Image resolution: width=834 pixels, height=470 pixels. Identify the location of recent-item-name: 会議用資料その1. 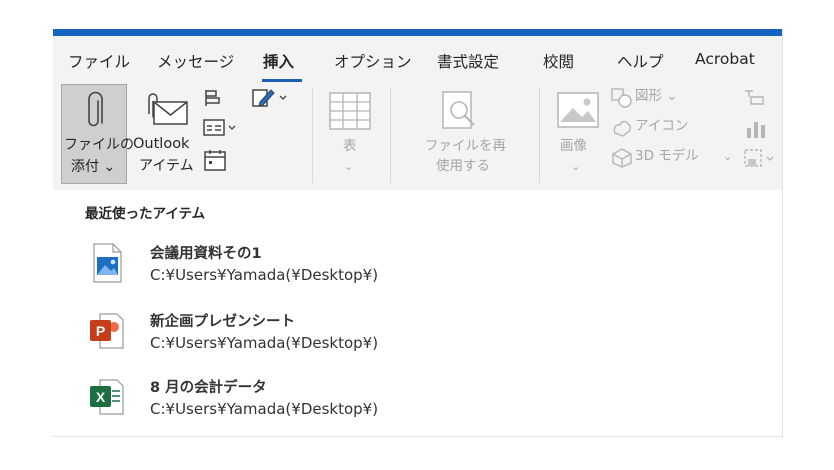
(206, 254).